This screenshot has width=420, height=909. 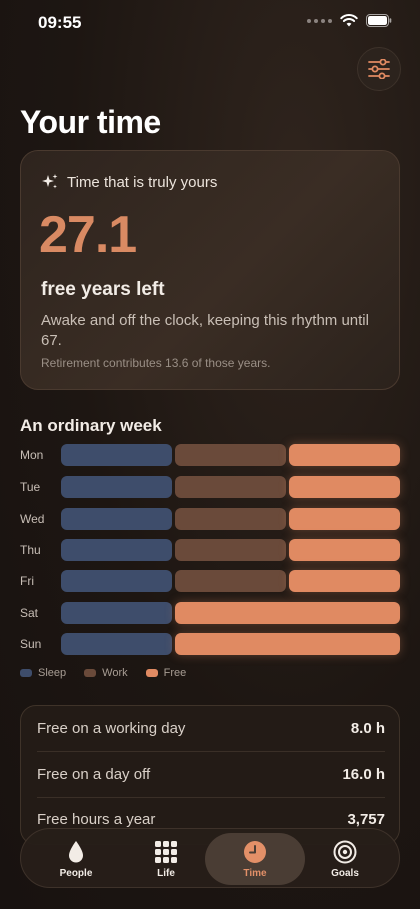 What do you see at coordinates (151, 673) in the screenshot?
I see `legend-swatch-free` at bounding box center [151, 673].